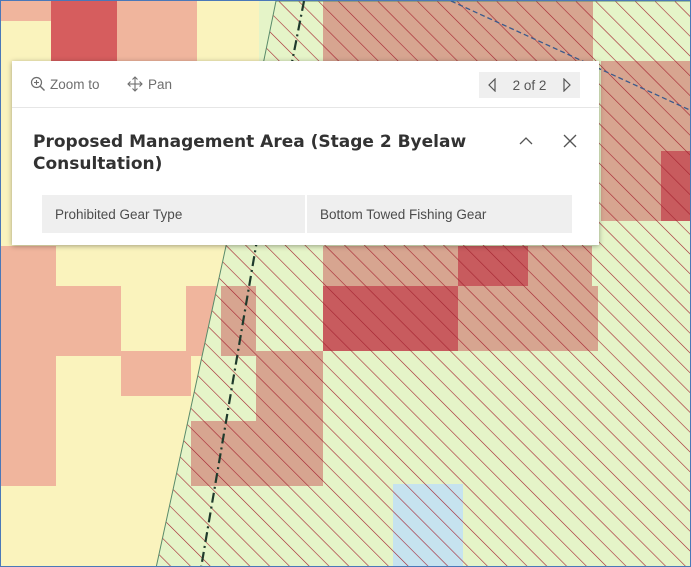  What do you see at coordinates (37, 83) in the screenshot?
I see `zoom-in-icon` at bounding box center [37, 83].